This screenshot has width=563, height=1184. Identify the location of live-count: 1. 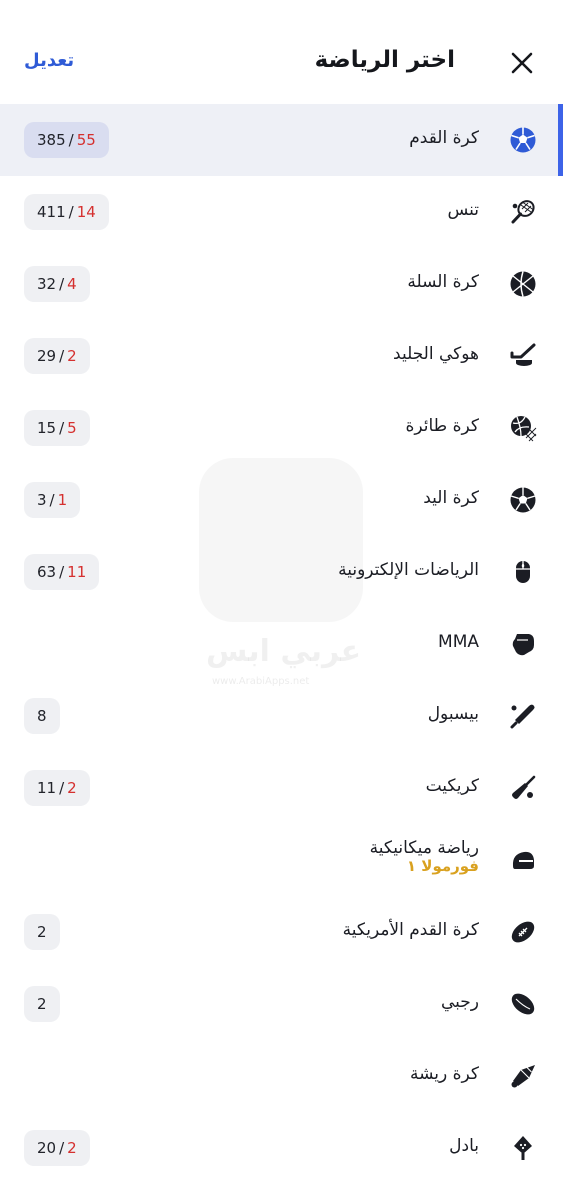
(62, 500).